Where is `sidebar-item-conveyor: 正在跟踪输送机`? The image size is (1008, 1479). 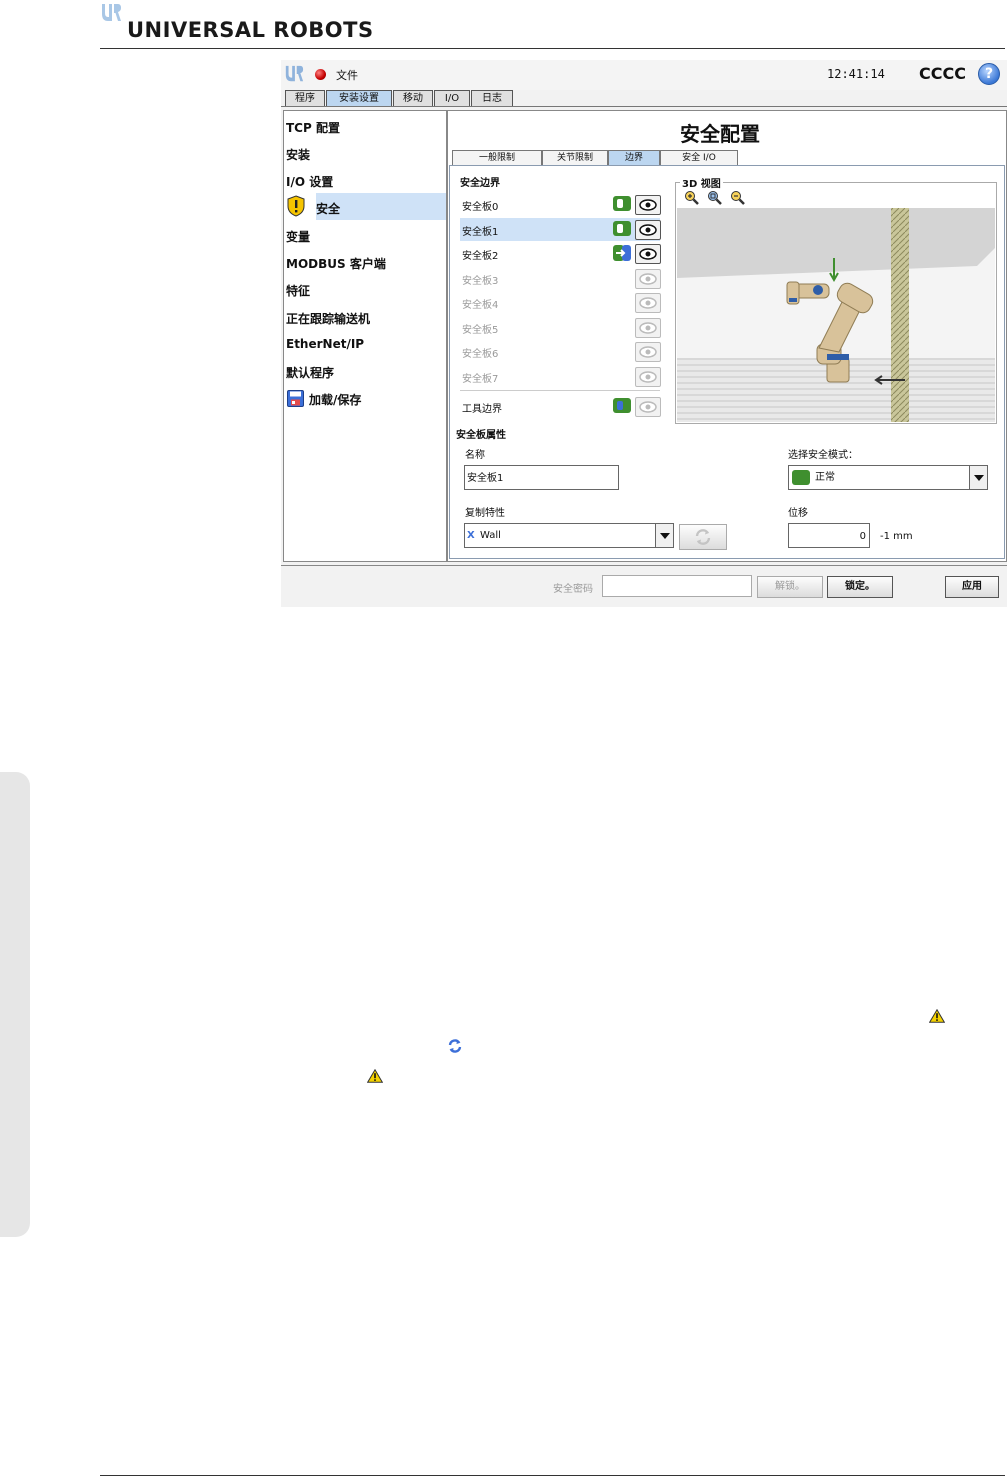 sidebar-item-conveyor: 正在跟踪输送机 is located at coordinates (328, 318).